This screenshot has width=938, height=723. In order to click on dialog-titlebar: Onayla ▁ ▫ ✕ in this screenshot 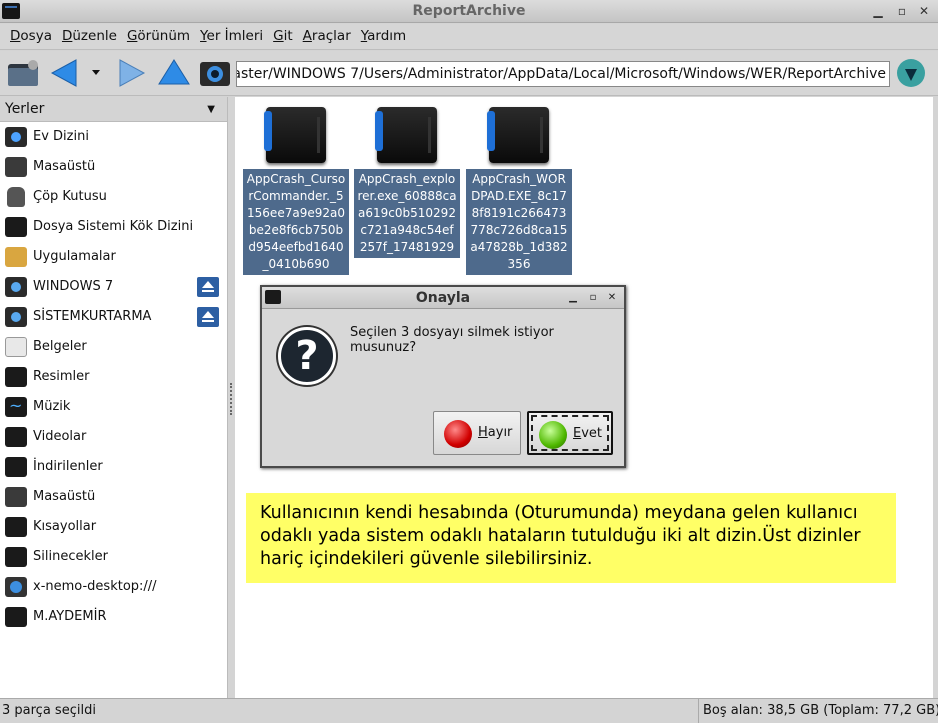, I will do `click(443, 298)`.